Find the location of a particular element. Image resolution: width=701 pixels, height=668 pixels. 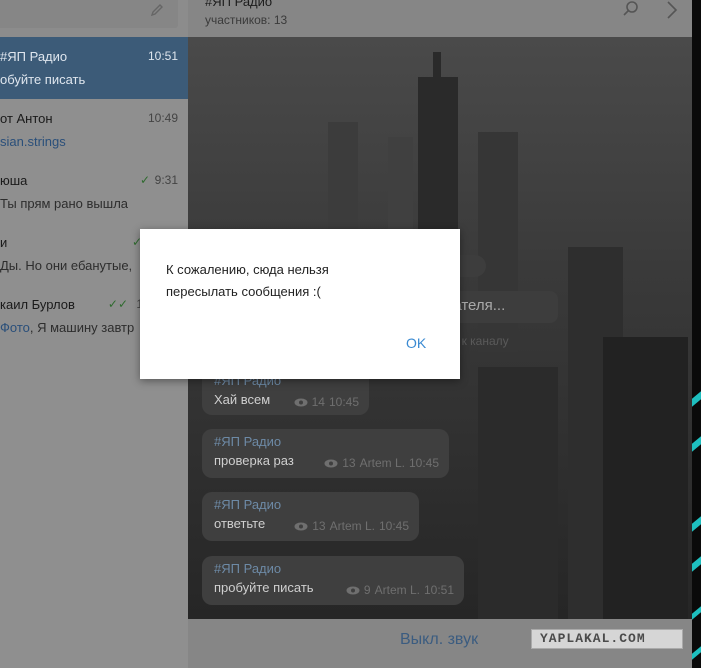

dialog-name: юша is located at coordinates (14, 180).